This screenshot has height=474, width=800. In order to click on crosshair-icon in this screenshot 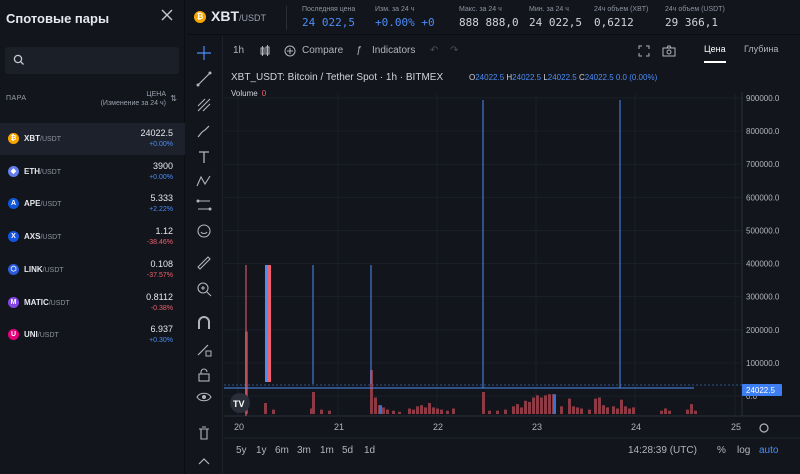, I will do `click(204, 53)`.